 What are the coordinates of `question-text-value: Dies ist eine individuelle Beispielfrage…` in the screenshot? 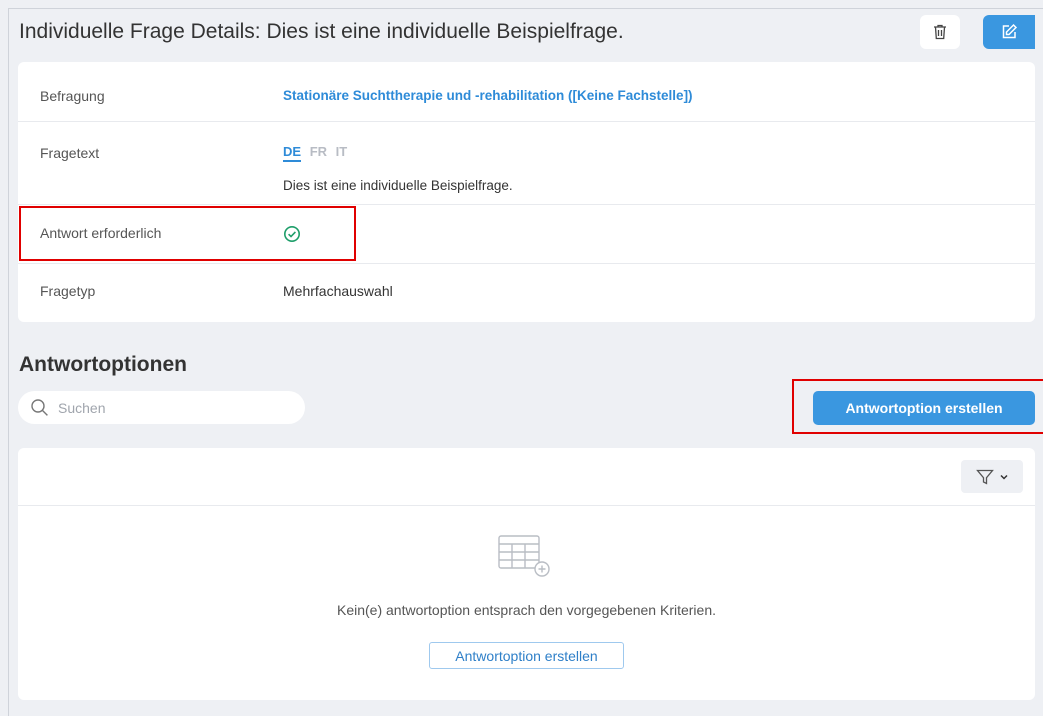 It's located at (398, 185).